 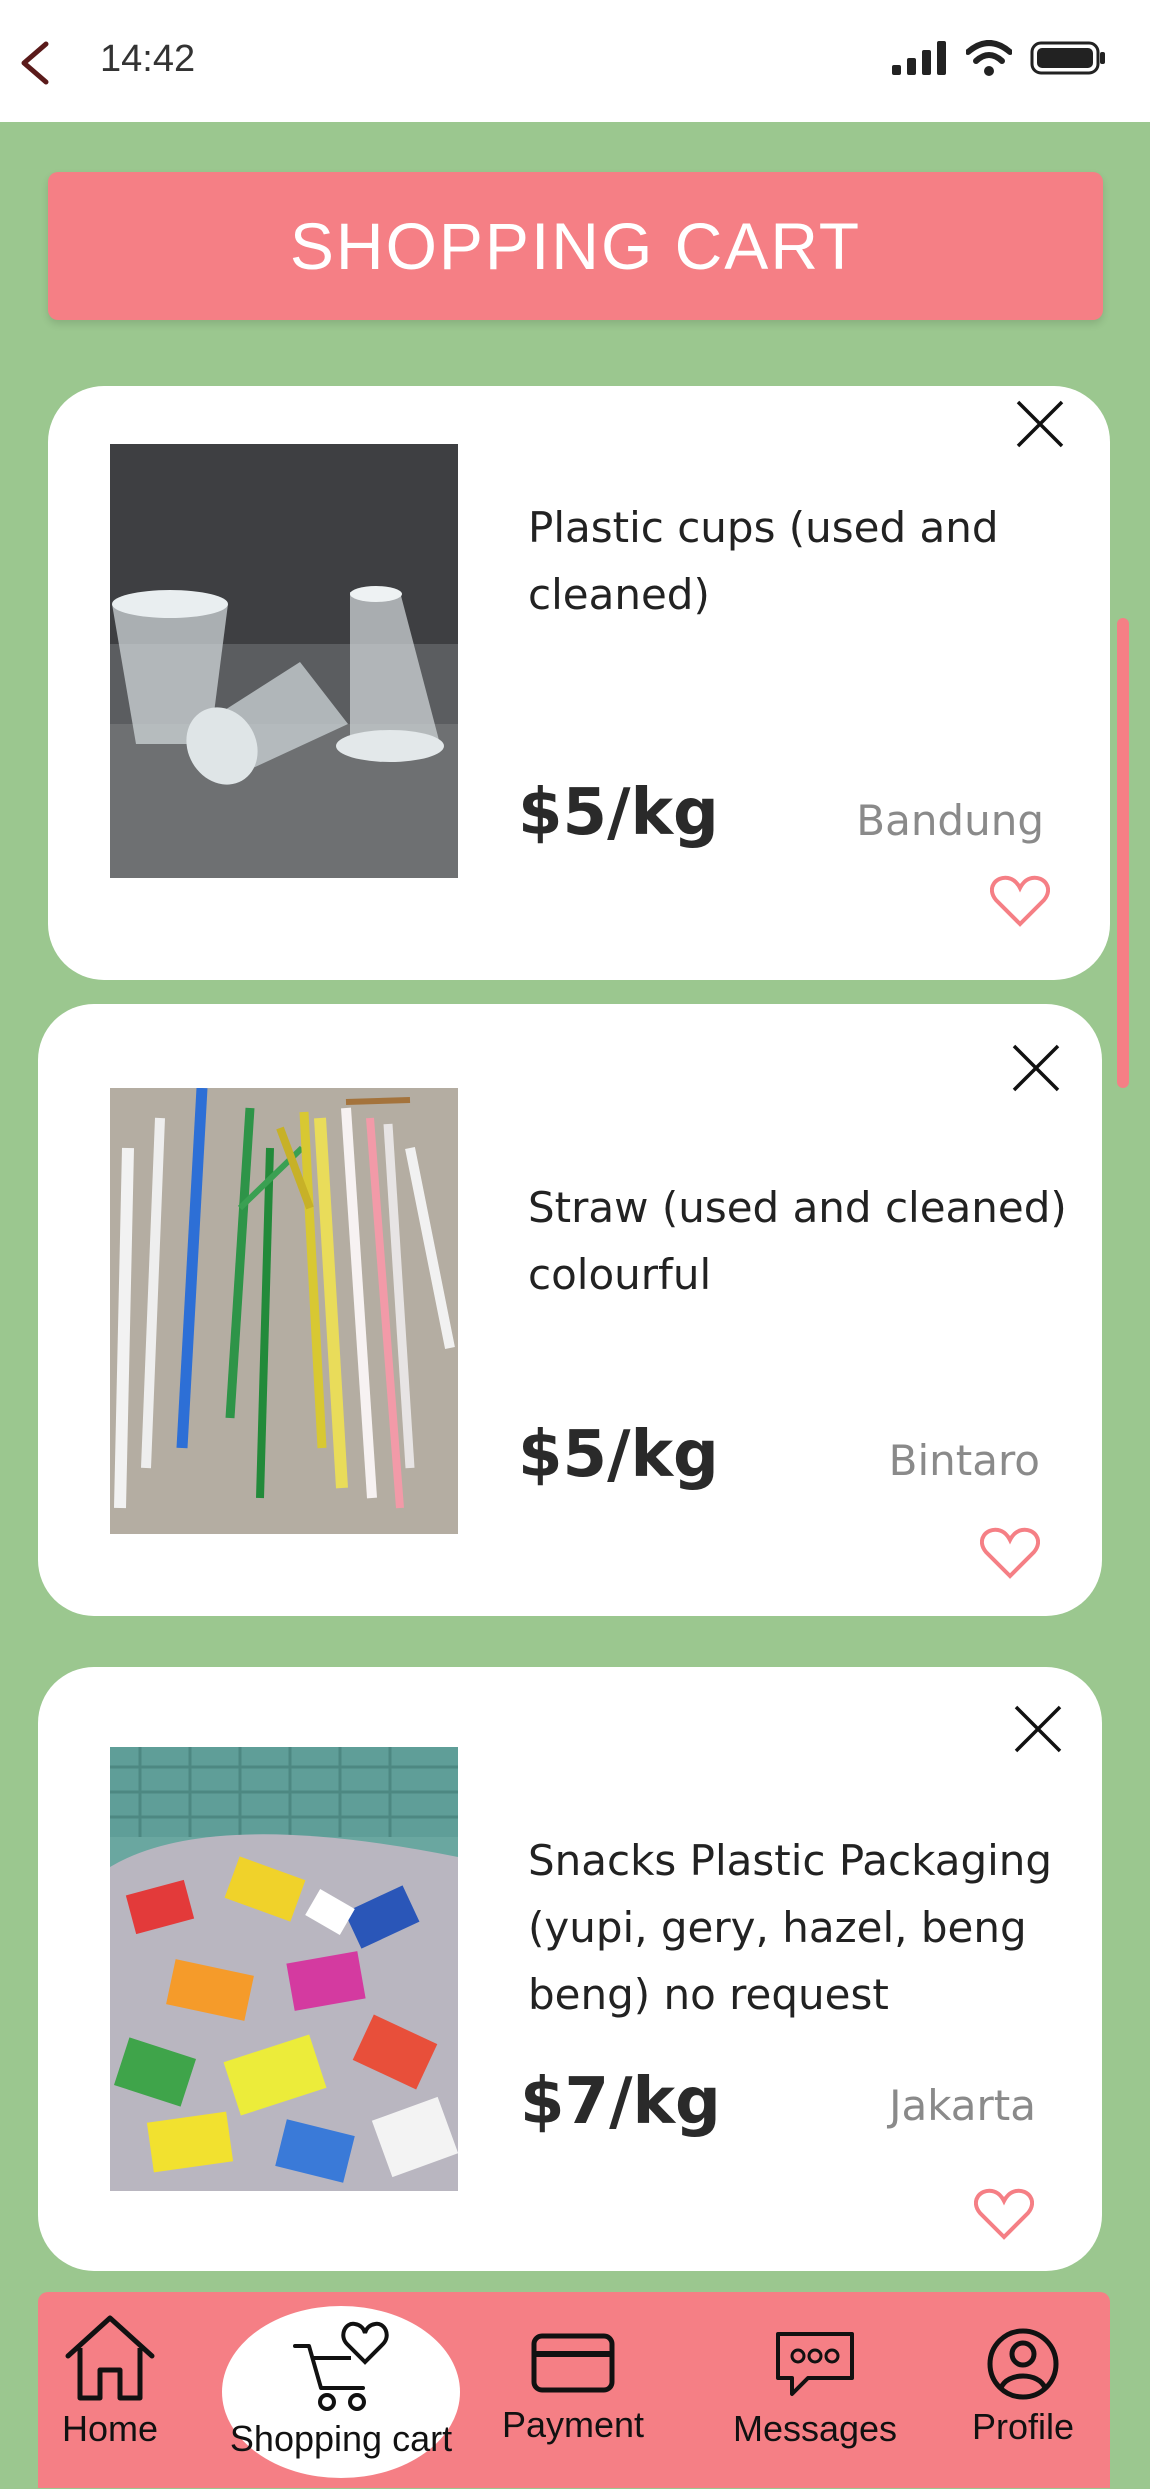 I want to click on straws-image, so click(x=284, y=1311).